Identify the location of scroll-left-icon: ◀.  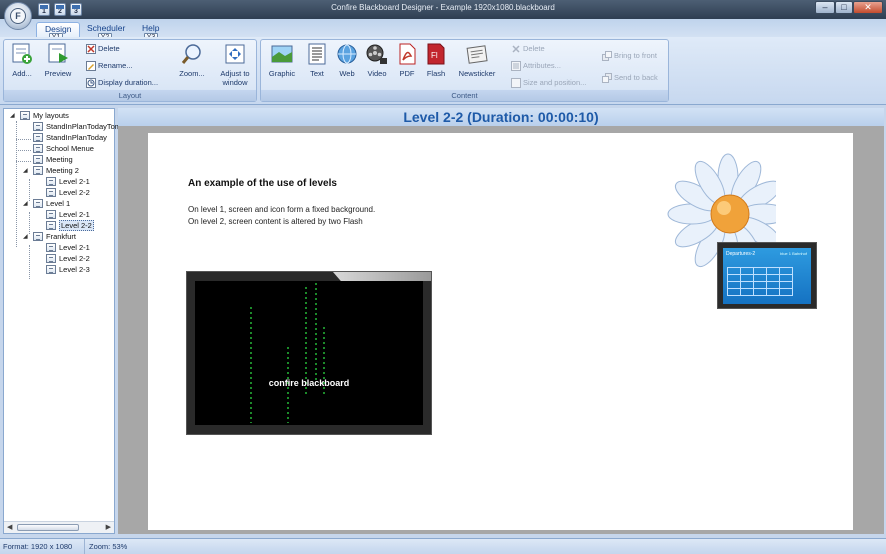
(9, 527).